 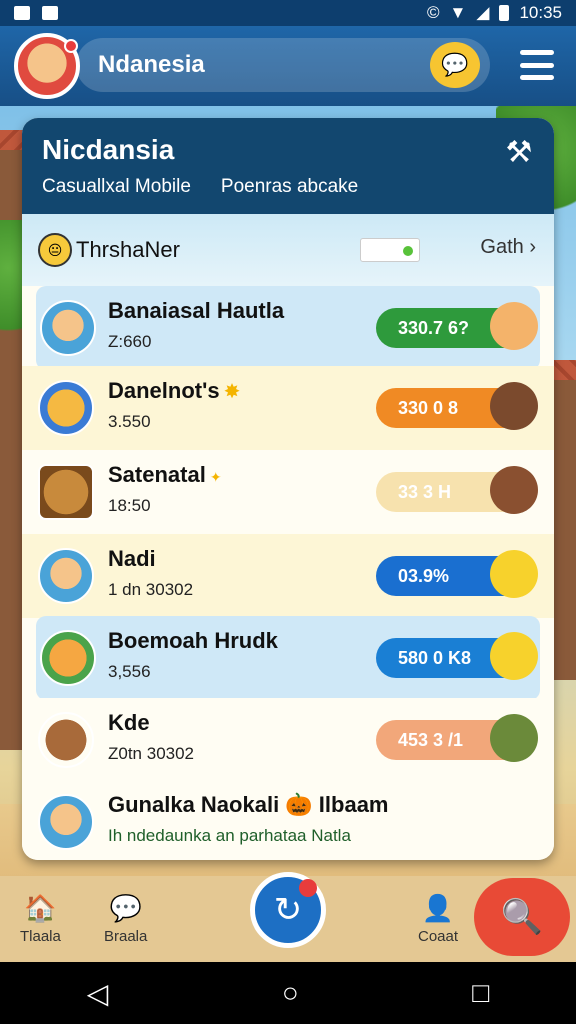 I want to click on flag-icon, so click(x=390, y=250).